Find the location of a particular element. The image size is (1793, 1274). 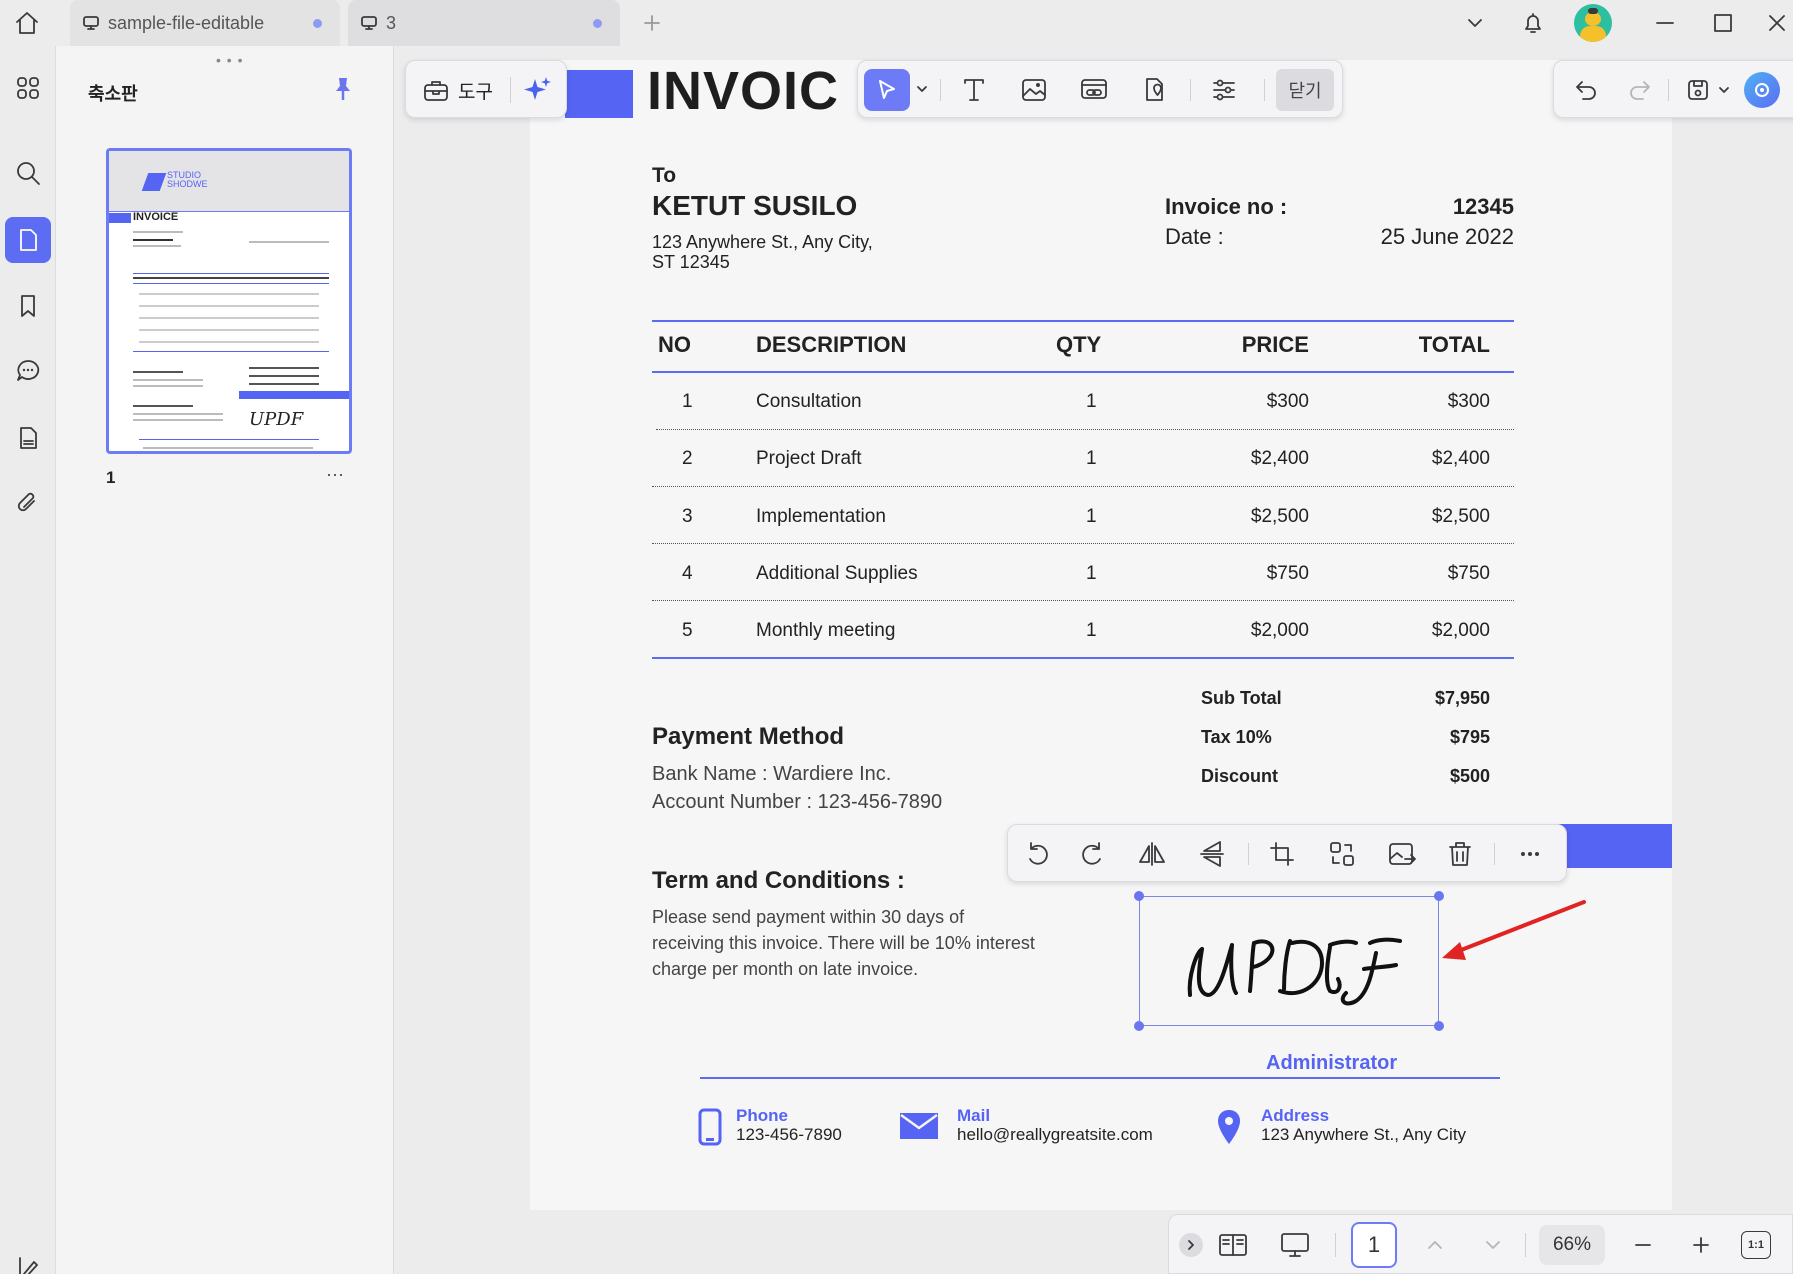

close-window-button is located at coordinates (1777, 23).